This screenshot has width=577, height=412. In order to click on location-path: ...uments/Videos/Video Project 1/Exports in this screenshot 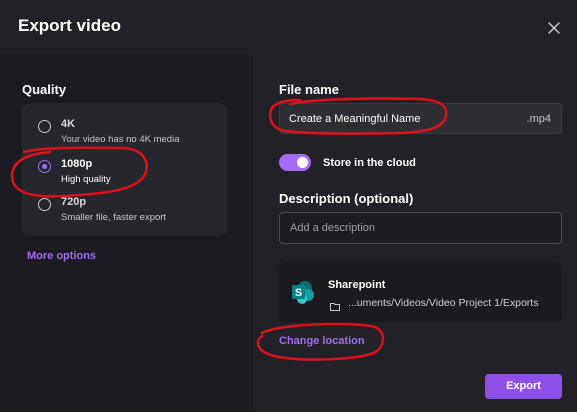, I will do `click(443, 303)`.